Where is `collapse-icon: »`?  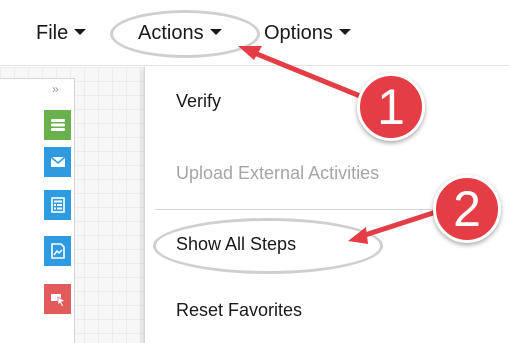
collapse-icon: » is located at coordinates (55, 89).